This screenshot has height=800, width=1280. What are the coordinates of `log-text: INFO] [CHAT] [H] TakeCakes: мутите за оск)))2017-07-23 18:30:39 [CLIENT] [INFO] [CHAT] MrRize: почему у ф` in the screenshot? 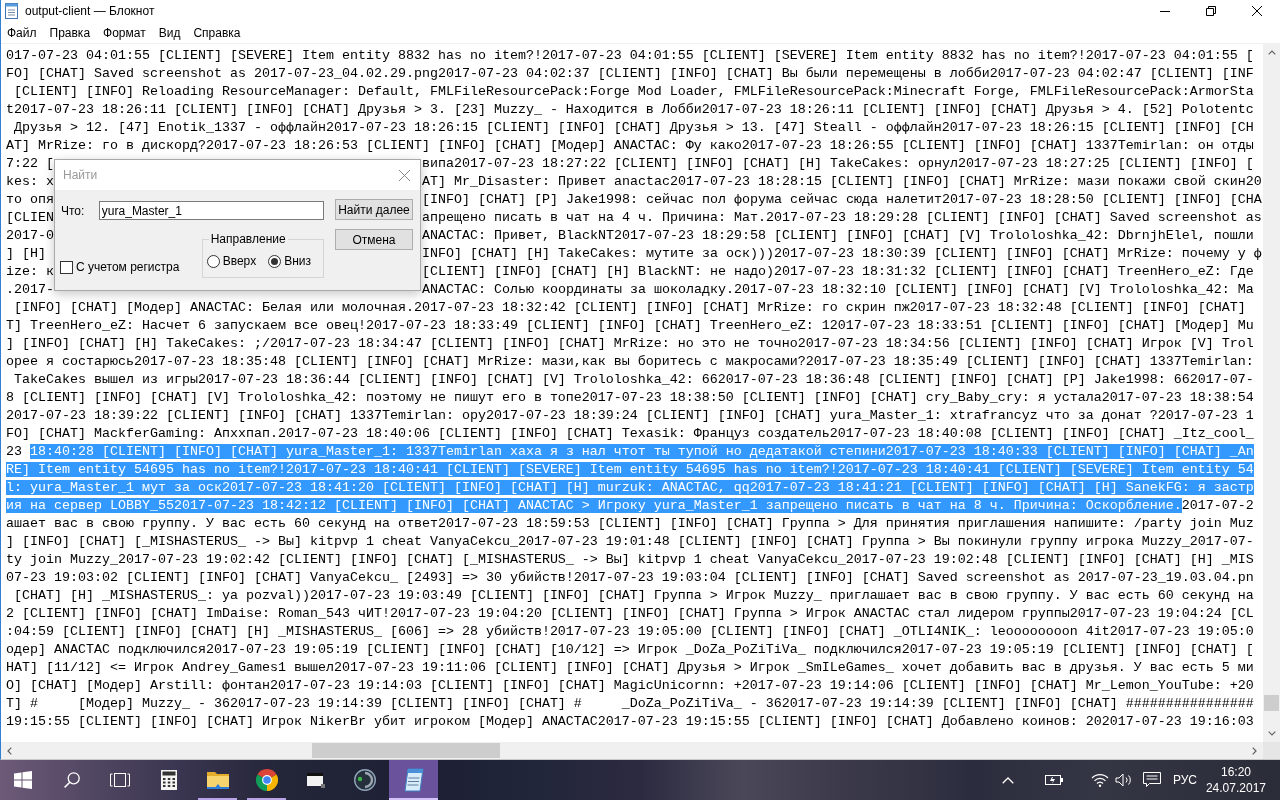 It's located at (842, 254).